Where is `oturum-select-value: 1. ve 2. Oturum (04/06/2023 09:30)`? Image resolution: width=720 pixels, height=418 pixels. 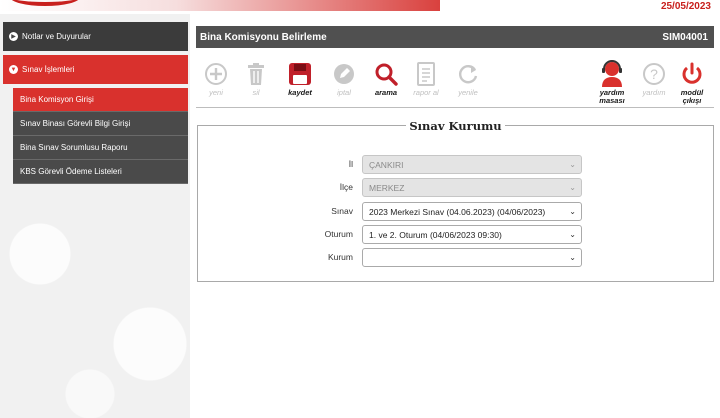
oturum-select-value: 1. ve 2. Oturum (04/06/2023 09:30) is located at coordinates (435, 235).